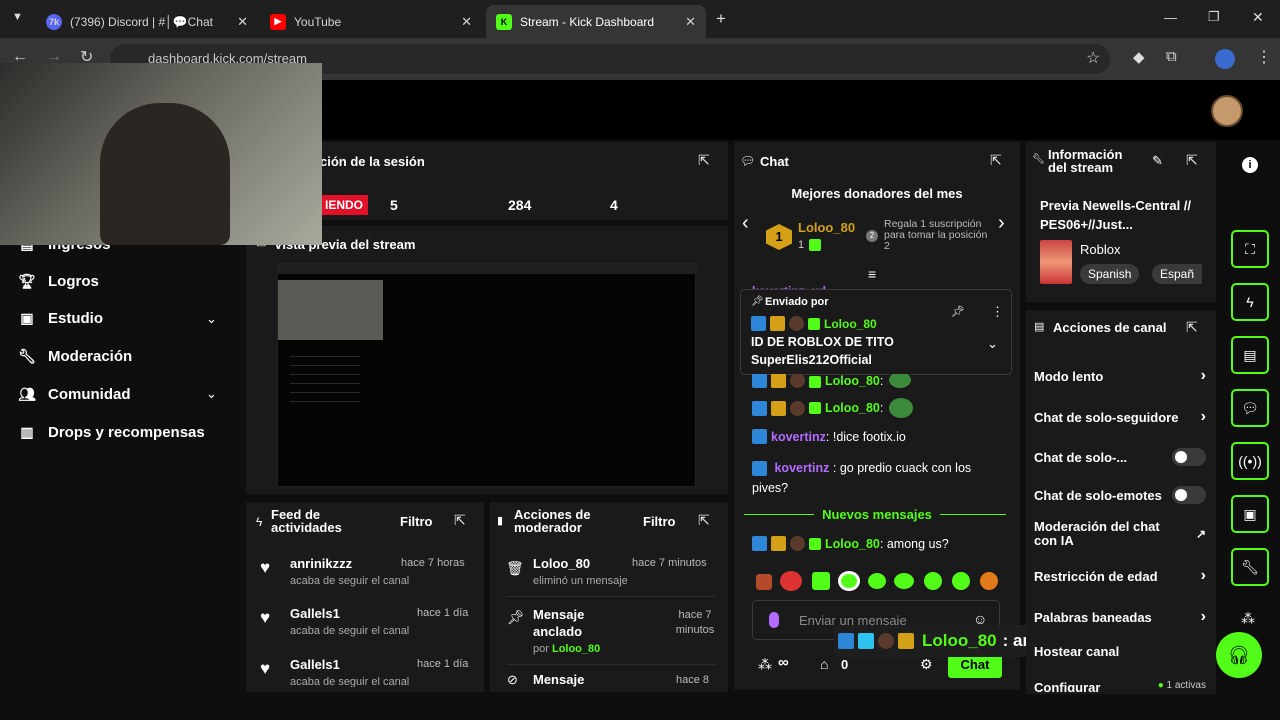  I want to click on rail-bolt-button: ϟ, so click(1250, 302).